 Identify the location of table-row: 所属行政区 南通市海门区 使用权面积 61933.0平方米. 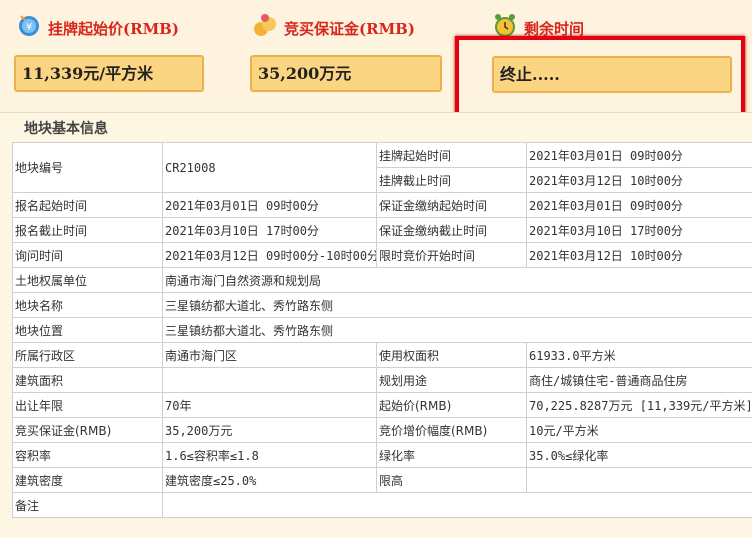
(382, 355).